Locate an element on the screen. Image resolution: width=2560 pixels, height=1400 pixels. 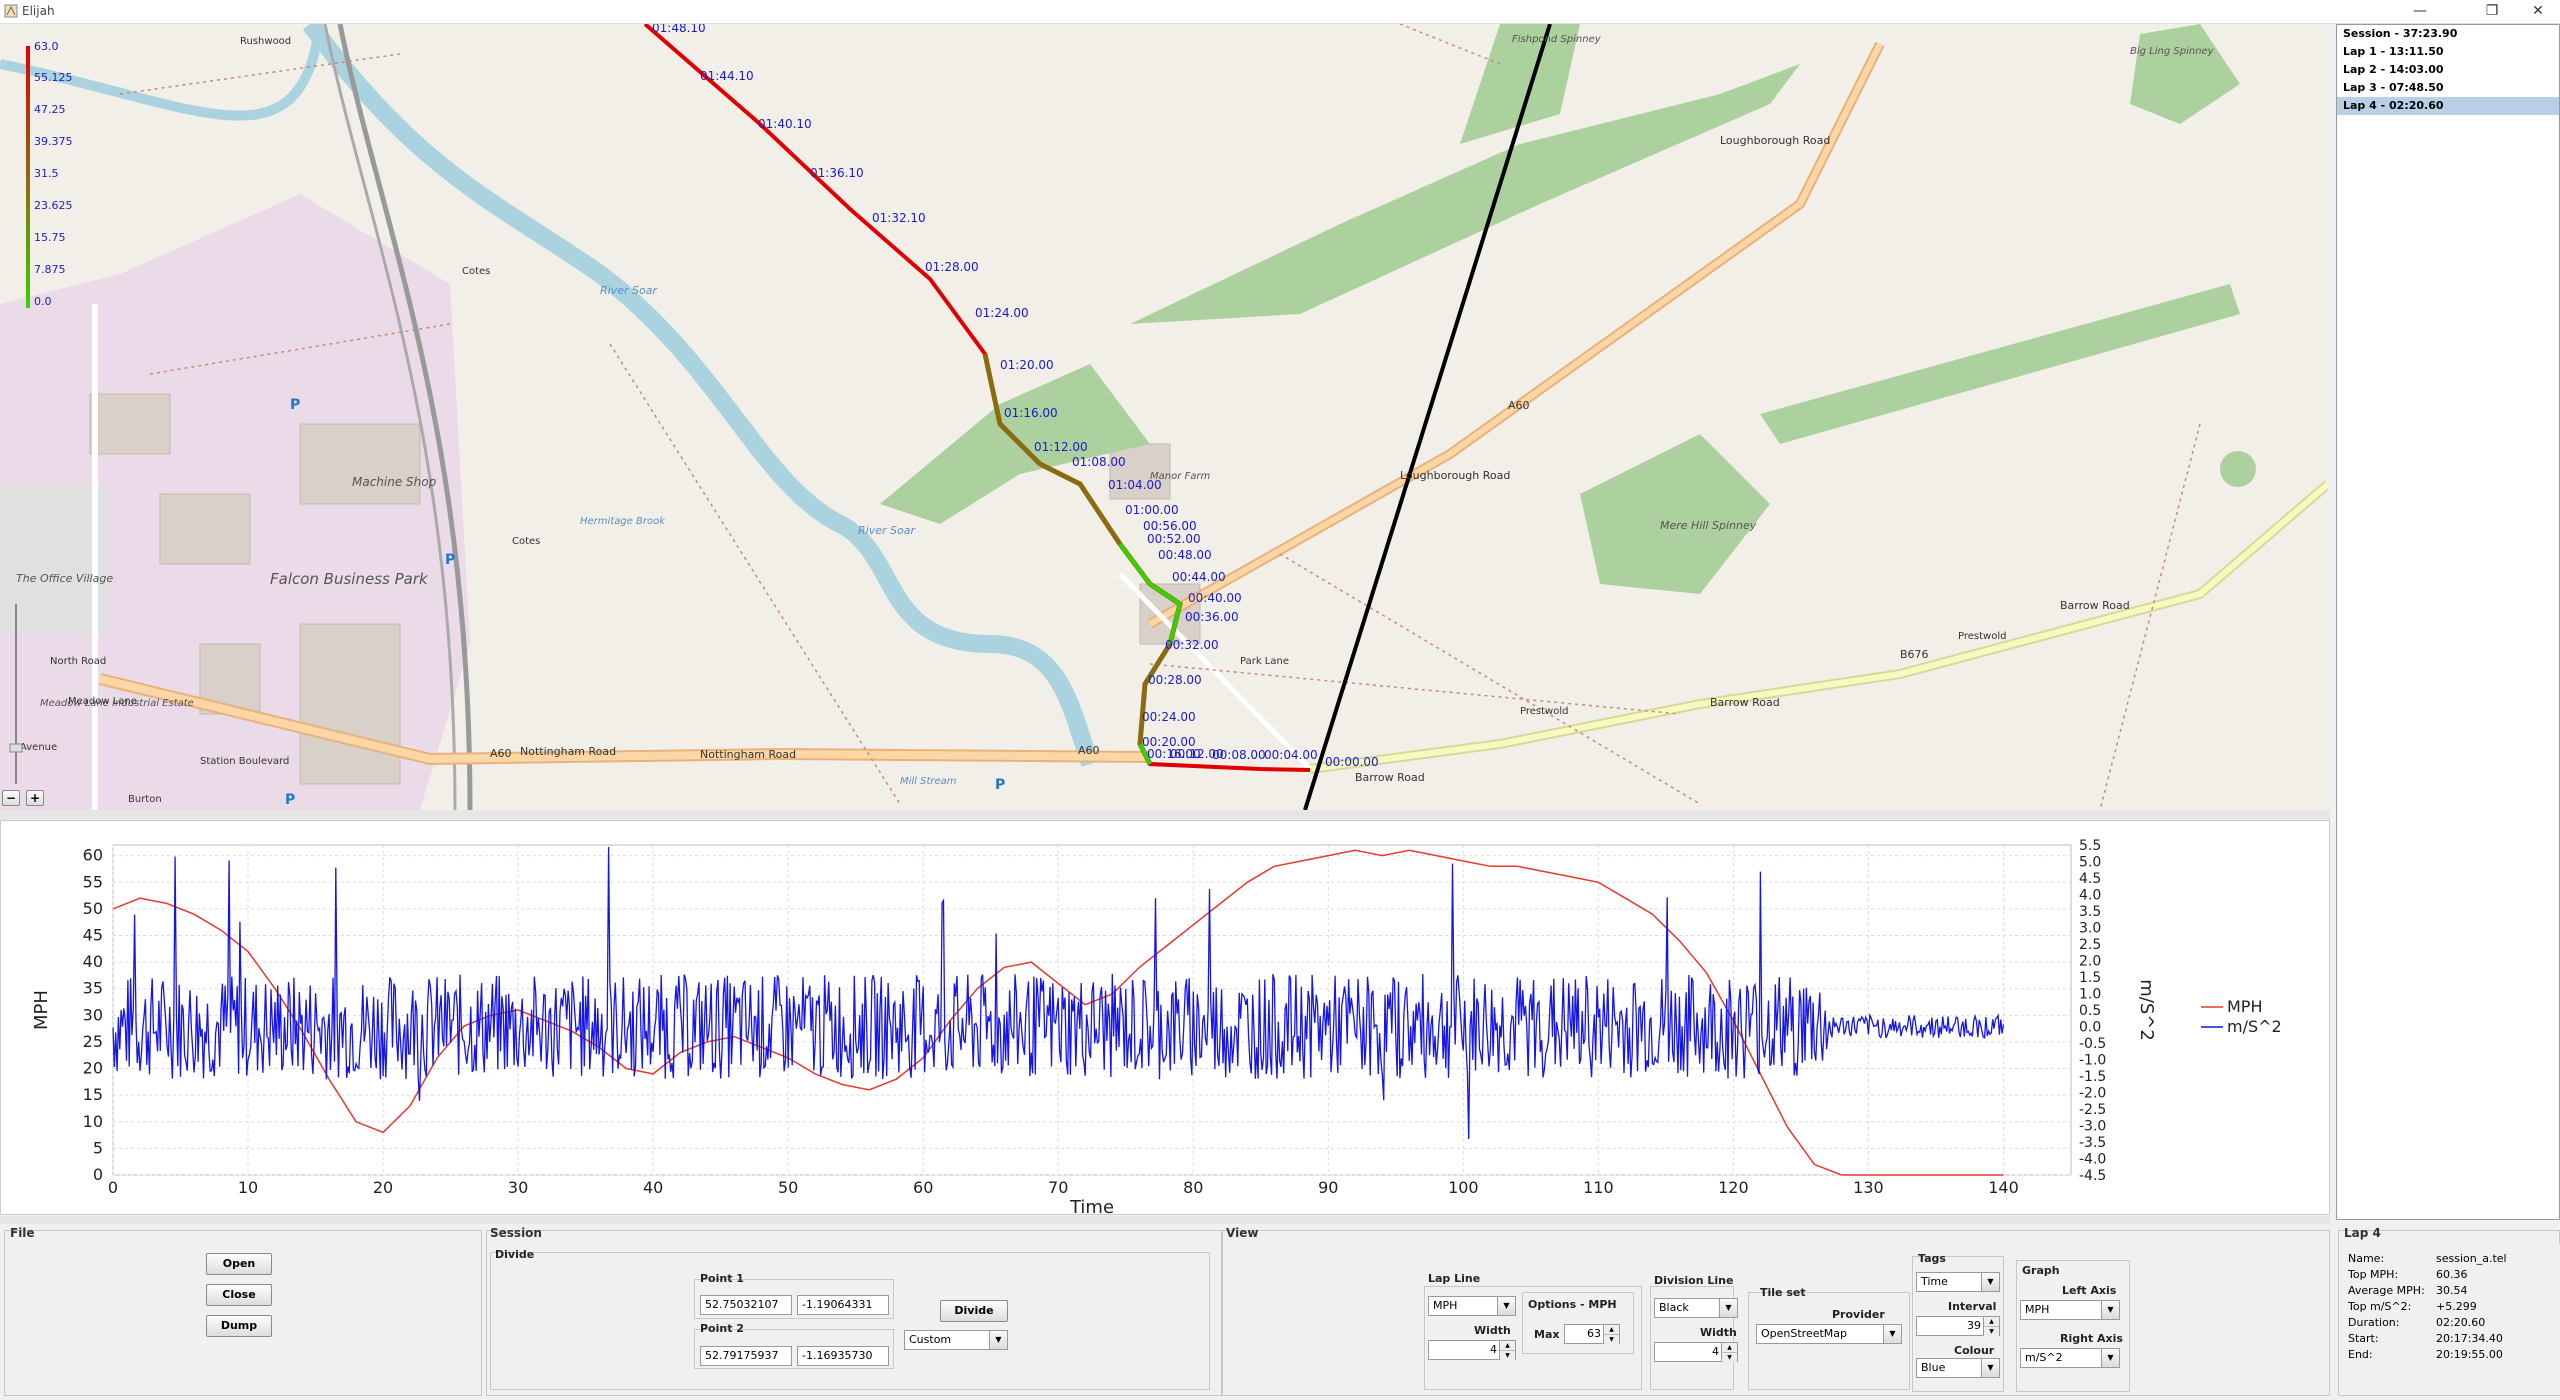
graph-label: Graph is located at coordinates (2041, 1270).